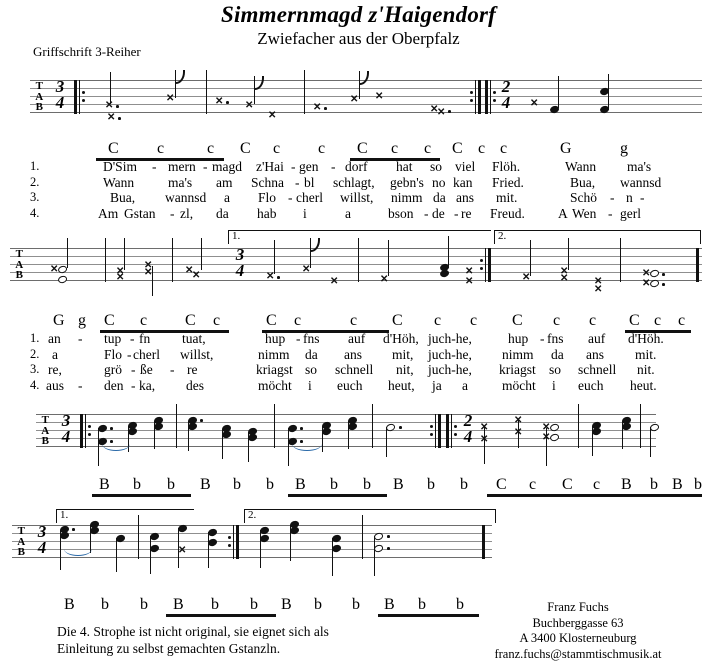 This screenshot has height=667, width=717. I want to click on volta-bracket-2: 2., so click(370, 516).